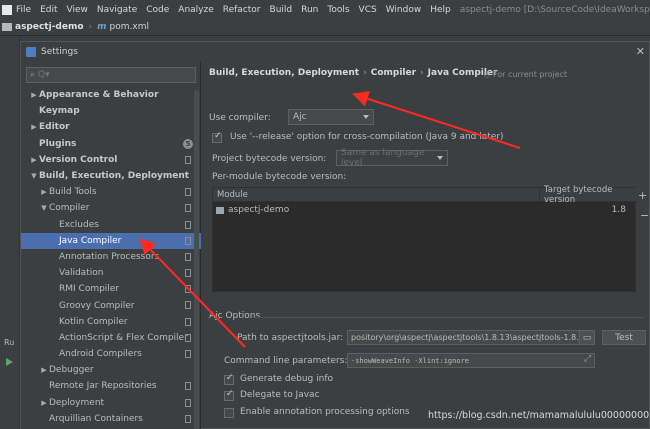 The height and width of the screenshot is (429, 650). I want to click on use-compiler-label: Use compiler:, so click(240, 118).